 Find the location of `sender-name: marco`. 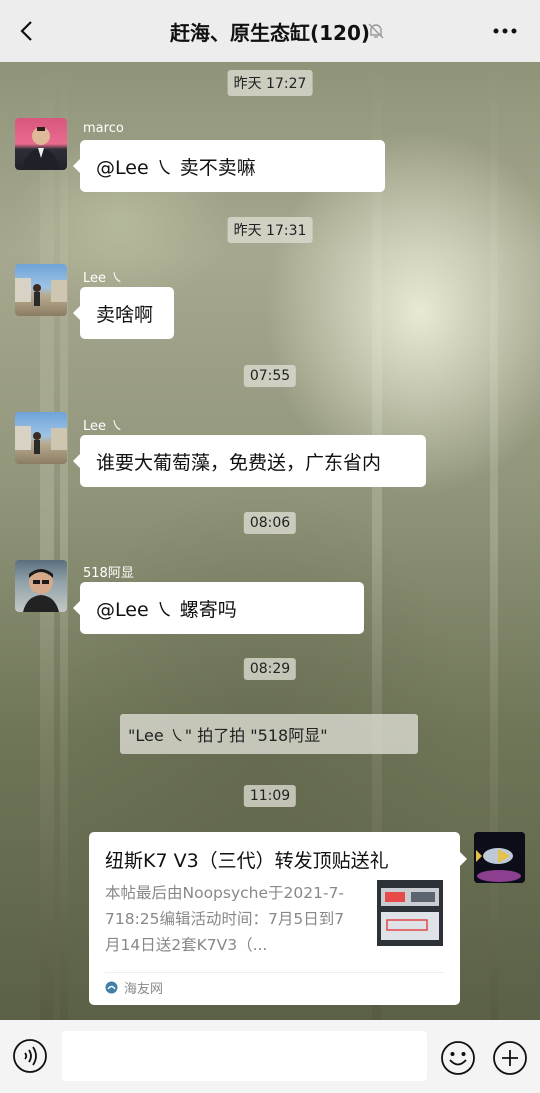

sender-name: marco is located at coordinates (103, 128).